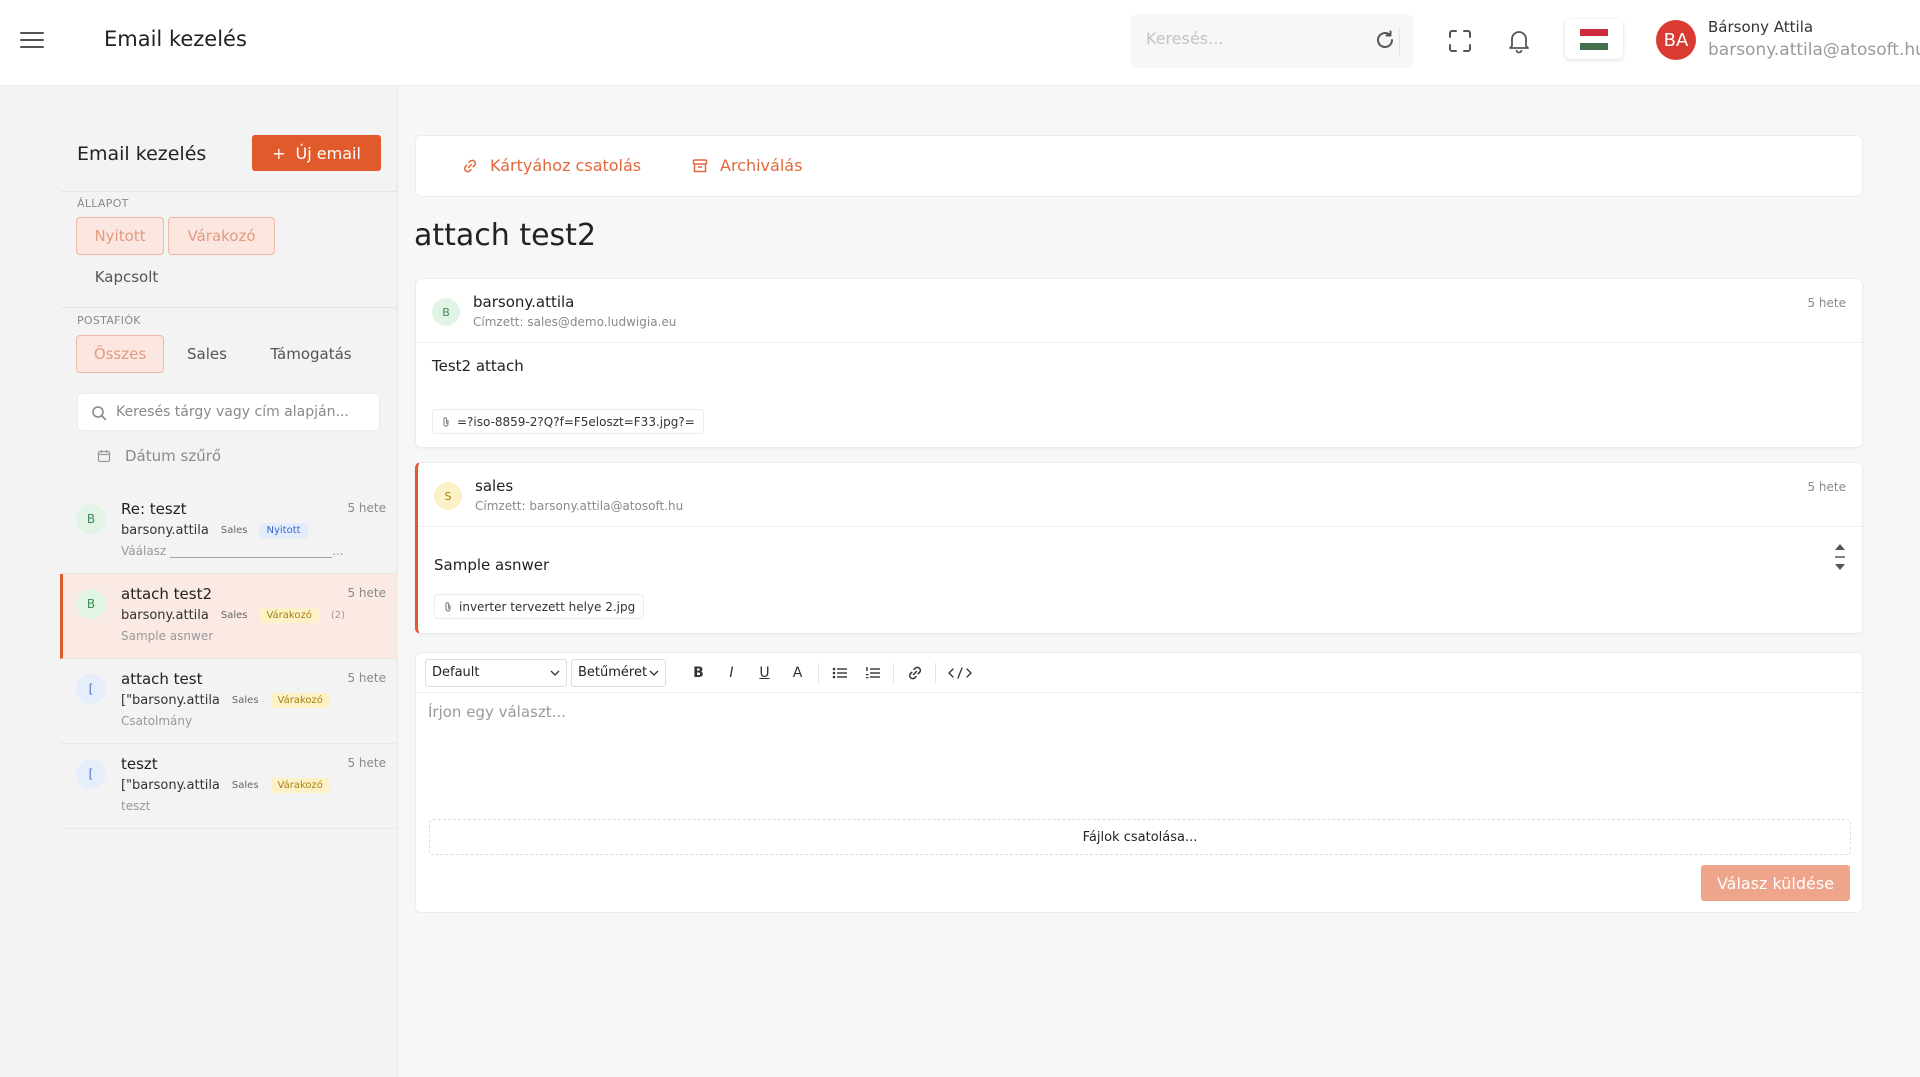 Image resolution: width=1920 pixels, height=1077 pixels. What do you see at coordinates (207, 354) in the screenshot?
I see `mailbox-chip-sales: Sales` at bounding box center [207, 354].